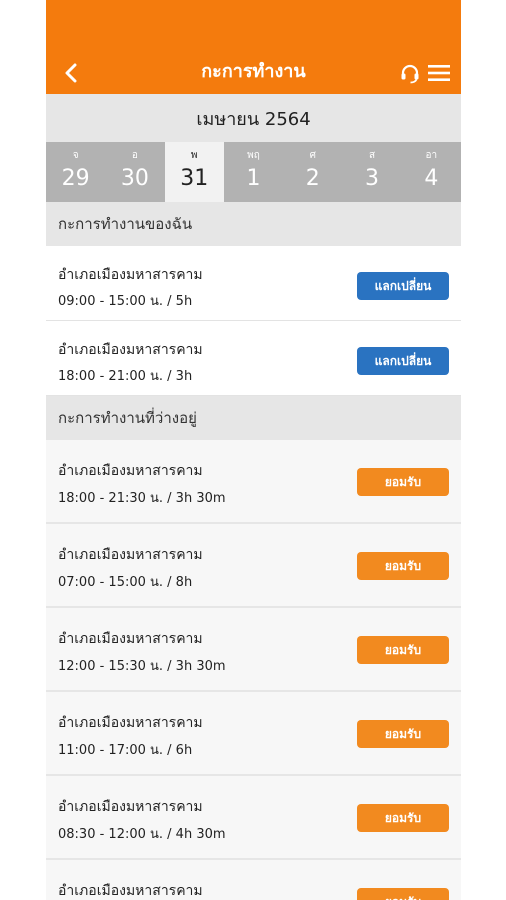 Image resolution: width=506 pixels, height=900 pixels. What do you see at coordinates (75, 178) in the screenshot?
I see `day-number: 29` at bounding box center [75, 178].